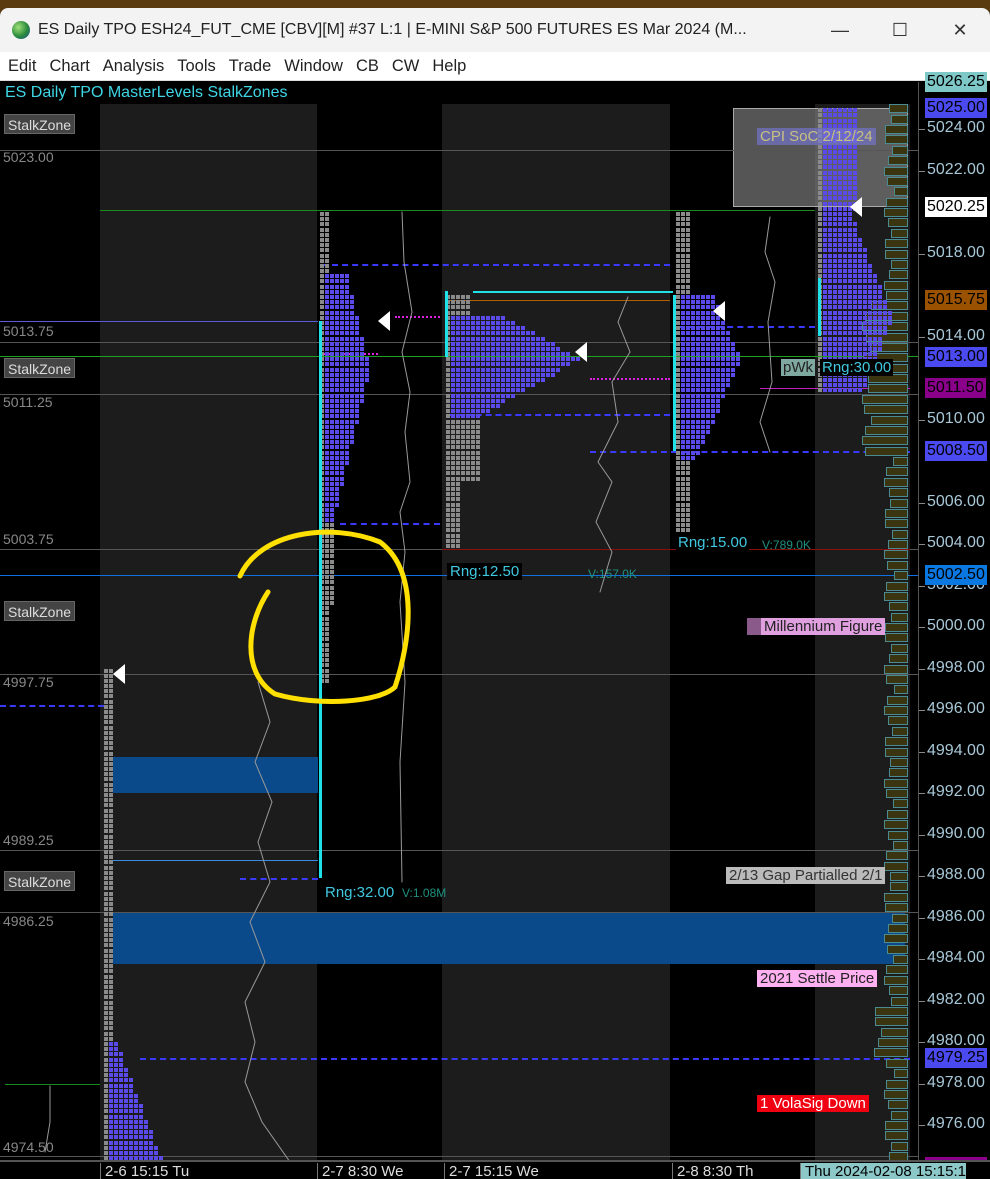 This screenshot has height=1179, width=990. Describe the element at coordinates (883, 1171) in the screenshot. I see `current-time-label: Thu 2024-02-08 15:15:1` at that location.